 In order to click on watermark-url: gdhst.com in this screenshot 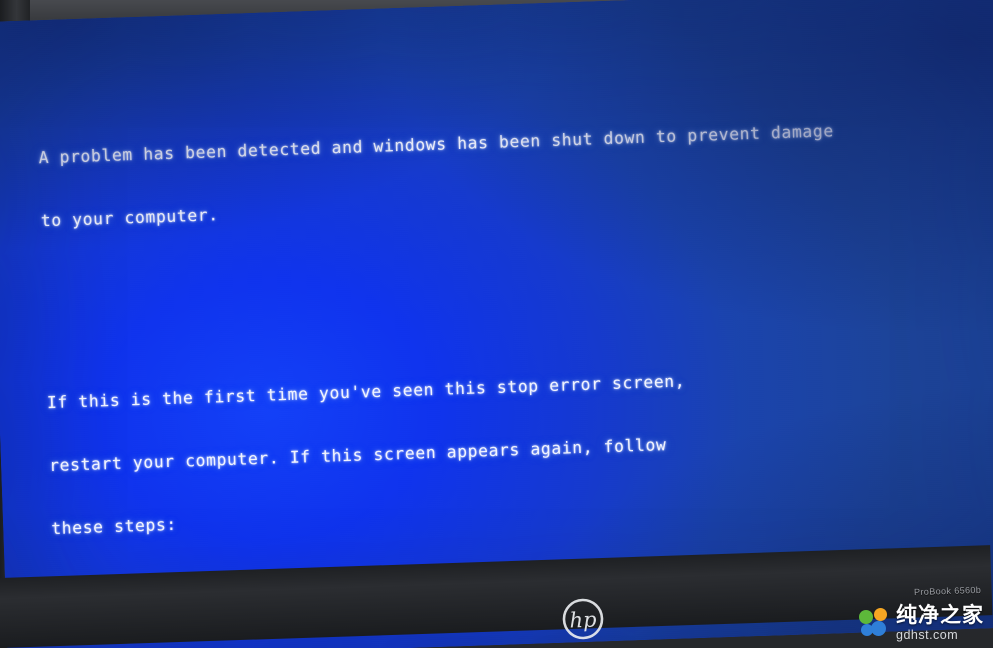, I will do `click(927, 634)`.